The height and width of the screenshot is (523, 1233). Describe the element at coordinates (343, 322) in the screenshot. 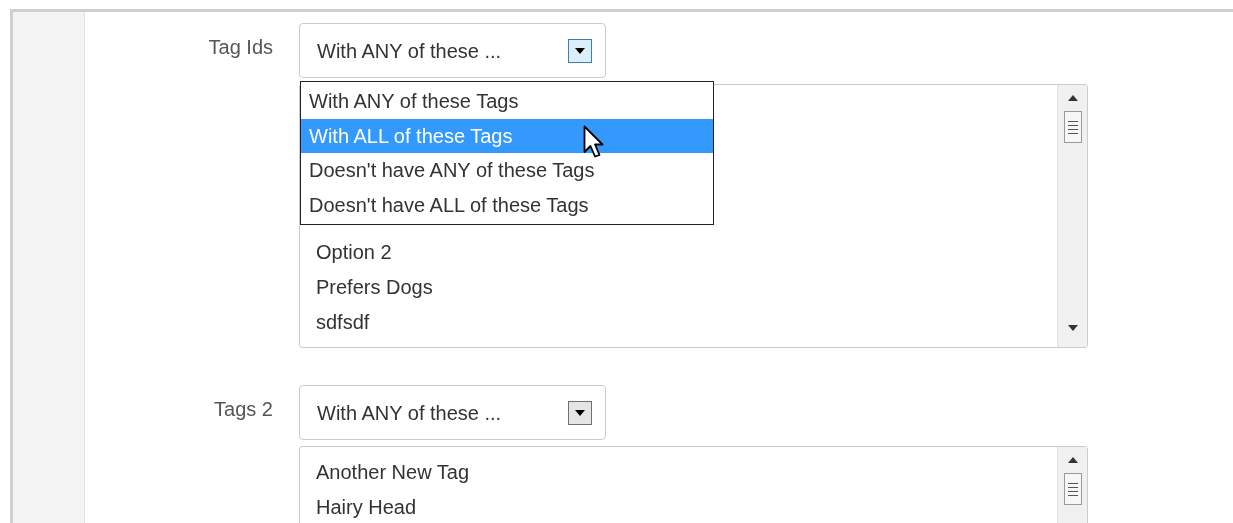

I see `list-option: sdfsdf` at that location.